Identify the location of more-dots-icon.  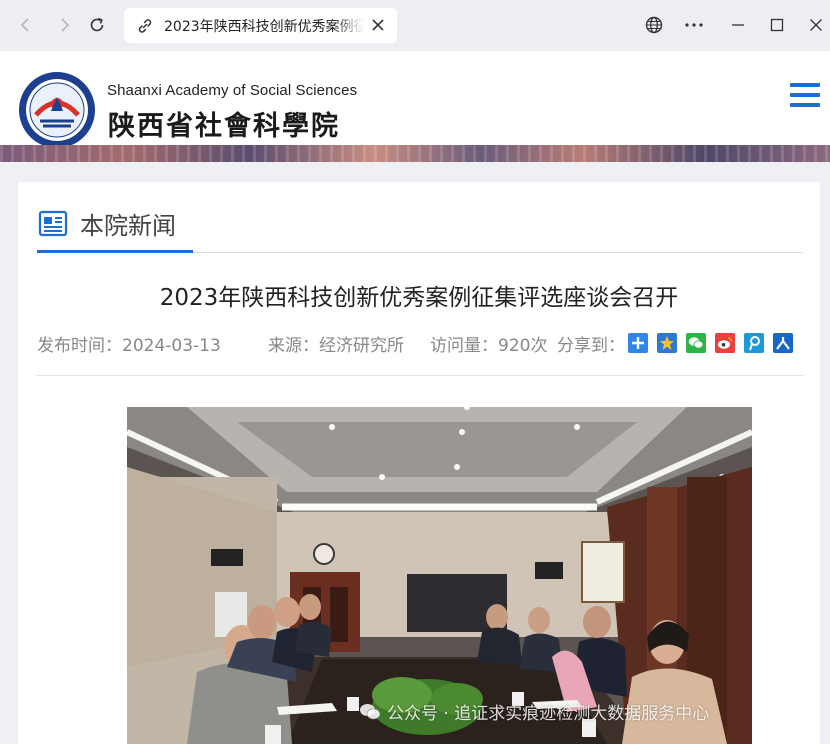
(694, 25).